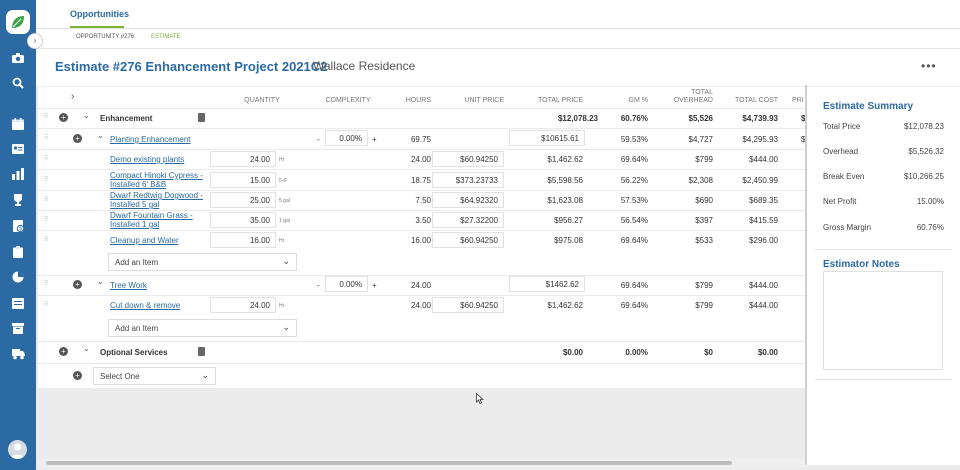 The image size is (960, 470). What do you see at coordinates (138, 184) in the screenshot?
I see `item-name-line2: Installed 6' B&B` at bounding box center [138, 184].